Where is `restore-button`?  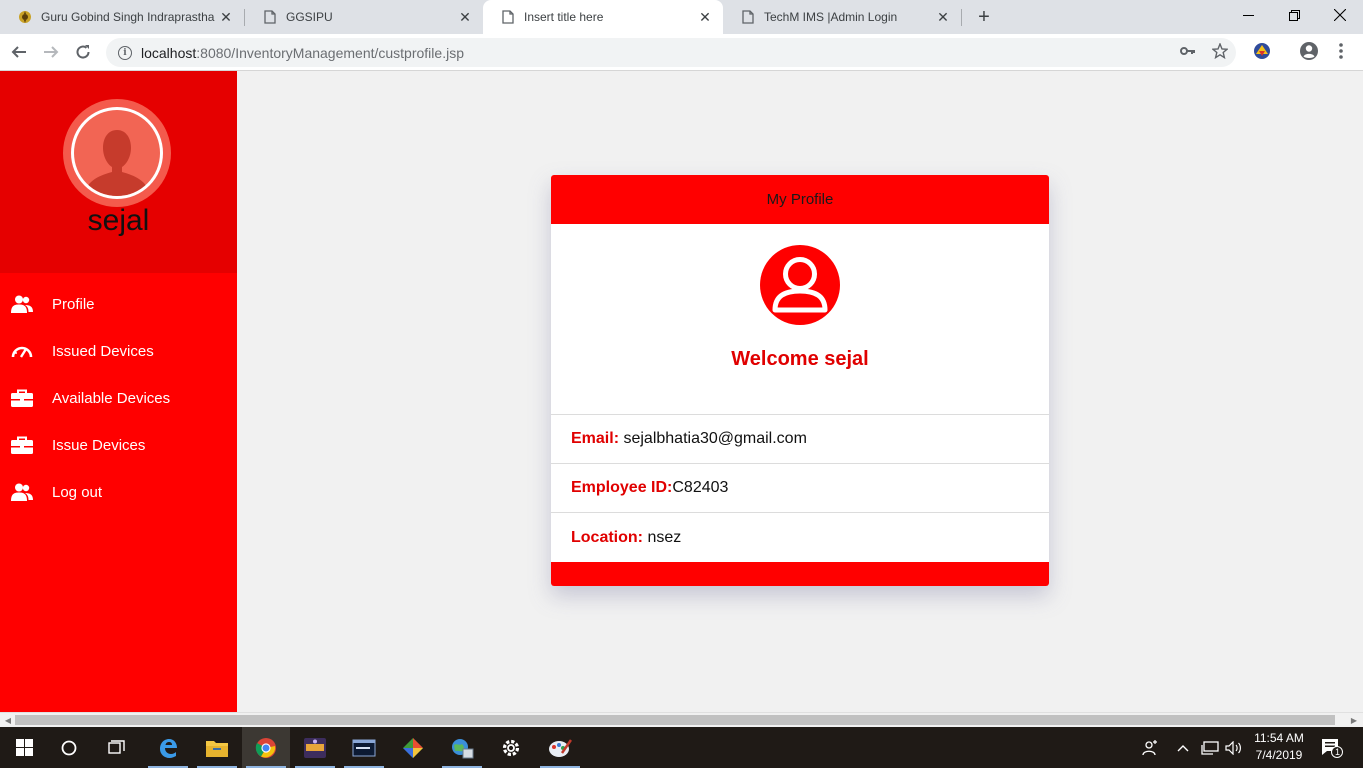
restore-button is located at coordinates (1294, 15).